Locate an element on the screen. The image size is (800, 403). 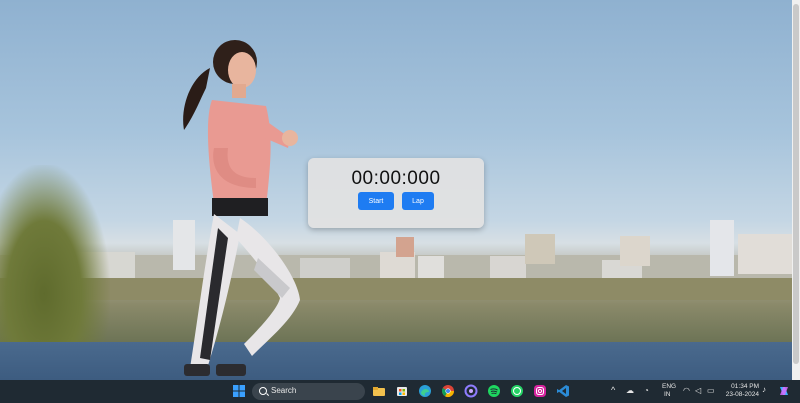
search-label: Search is located at coordinates (284, 390).